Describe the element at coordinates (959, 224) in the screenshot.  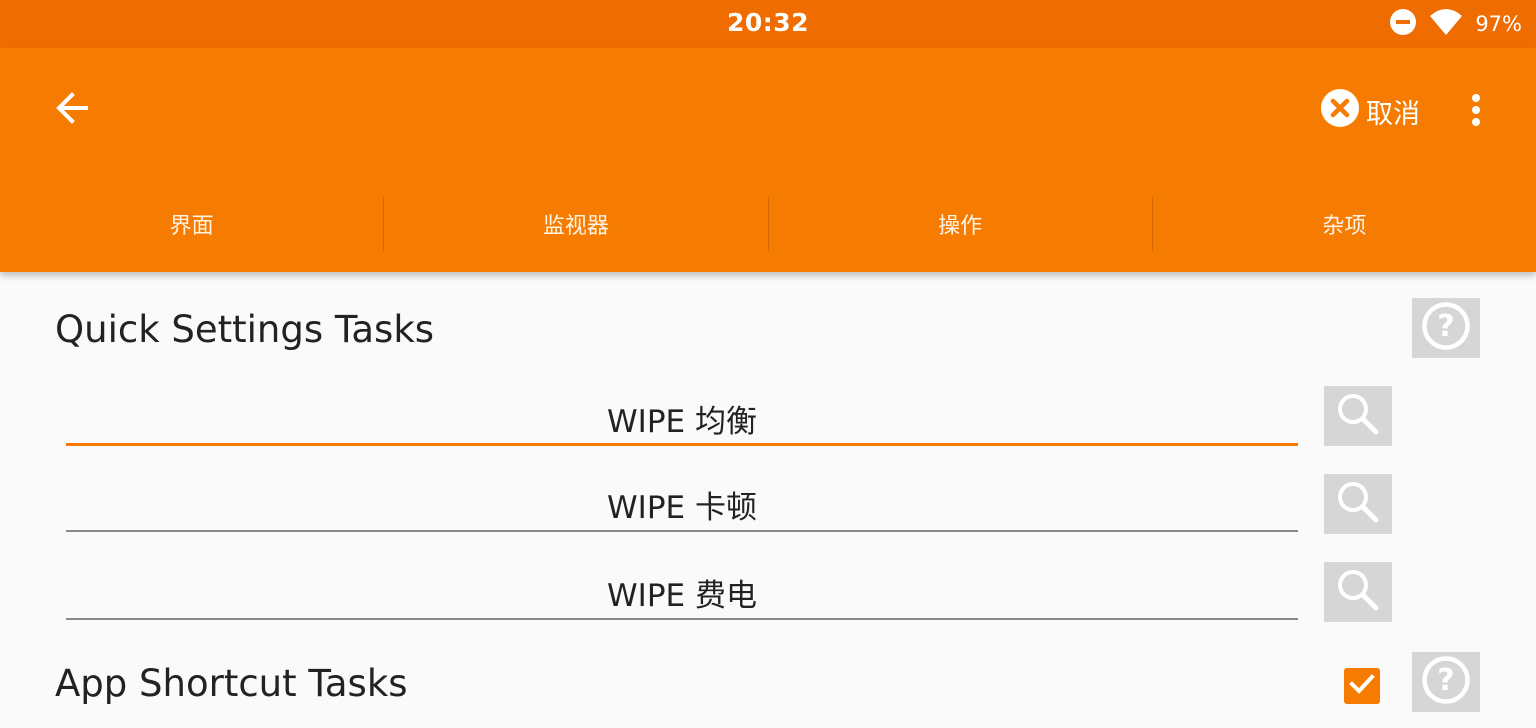
I see `tab-actions: 操作` at that location.